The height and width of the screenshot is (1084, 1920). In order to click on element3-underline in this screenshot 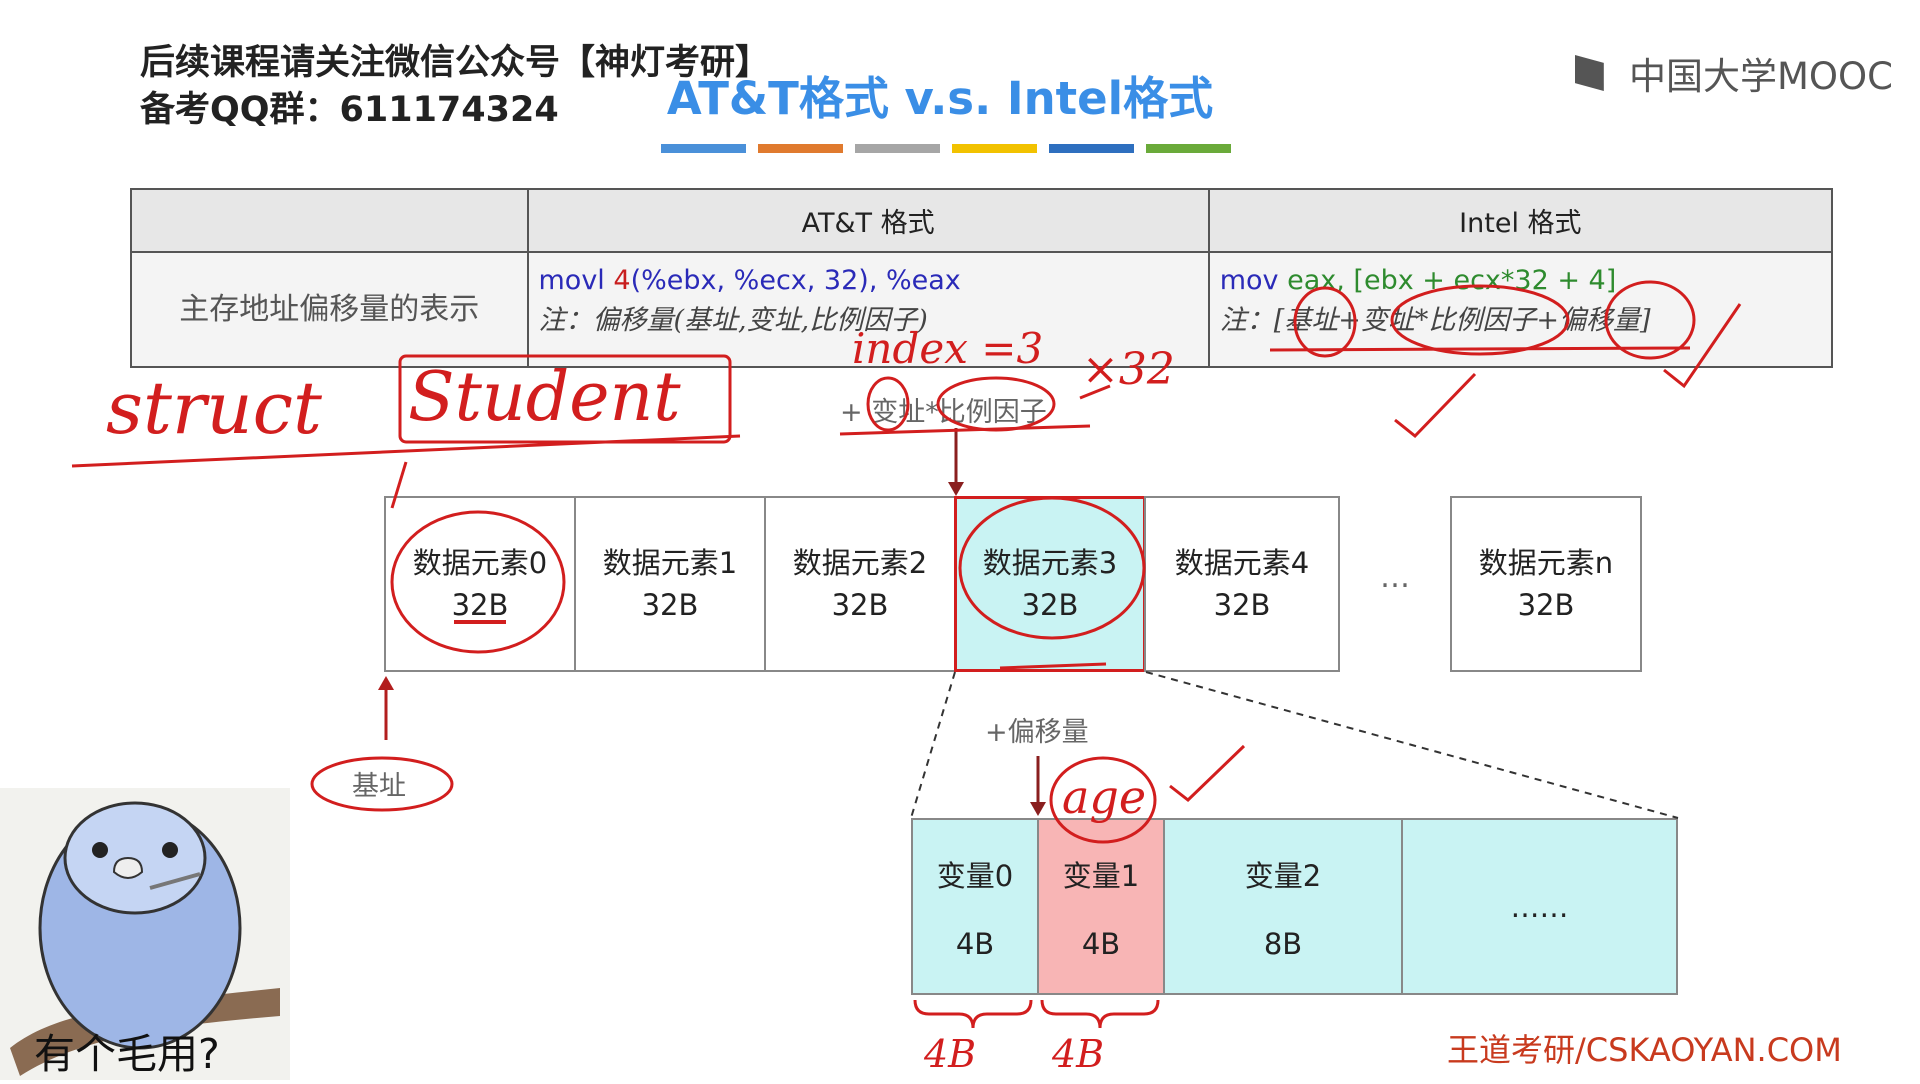, I will do `click(1053, 666)`.